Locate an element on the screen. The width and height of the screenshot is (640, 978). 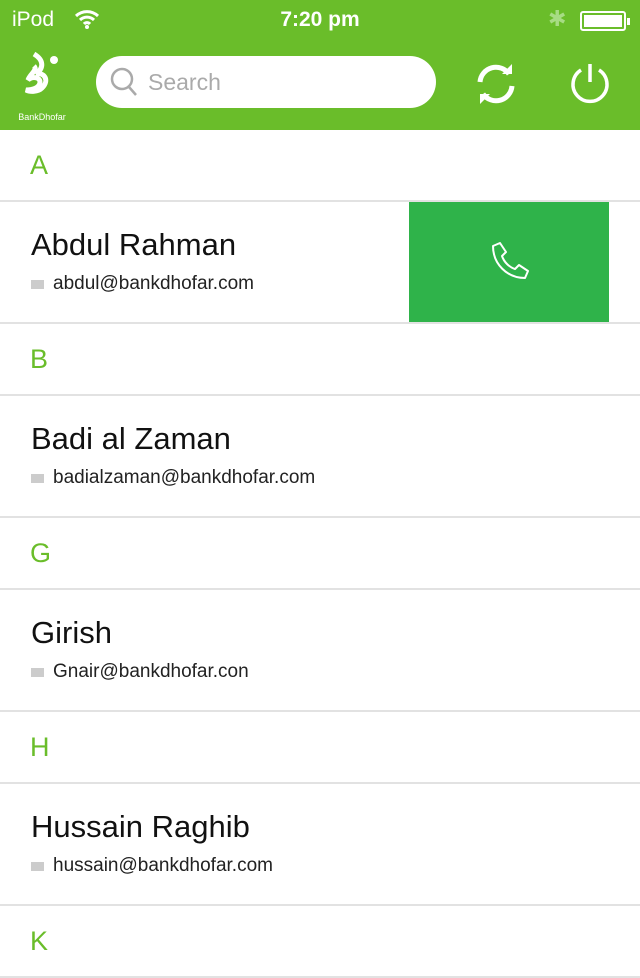
contact-email: badialzaman@bankdhofar.com is located at coordinates (184, 477).